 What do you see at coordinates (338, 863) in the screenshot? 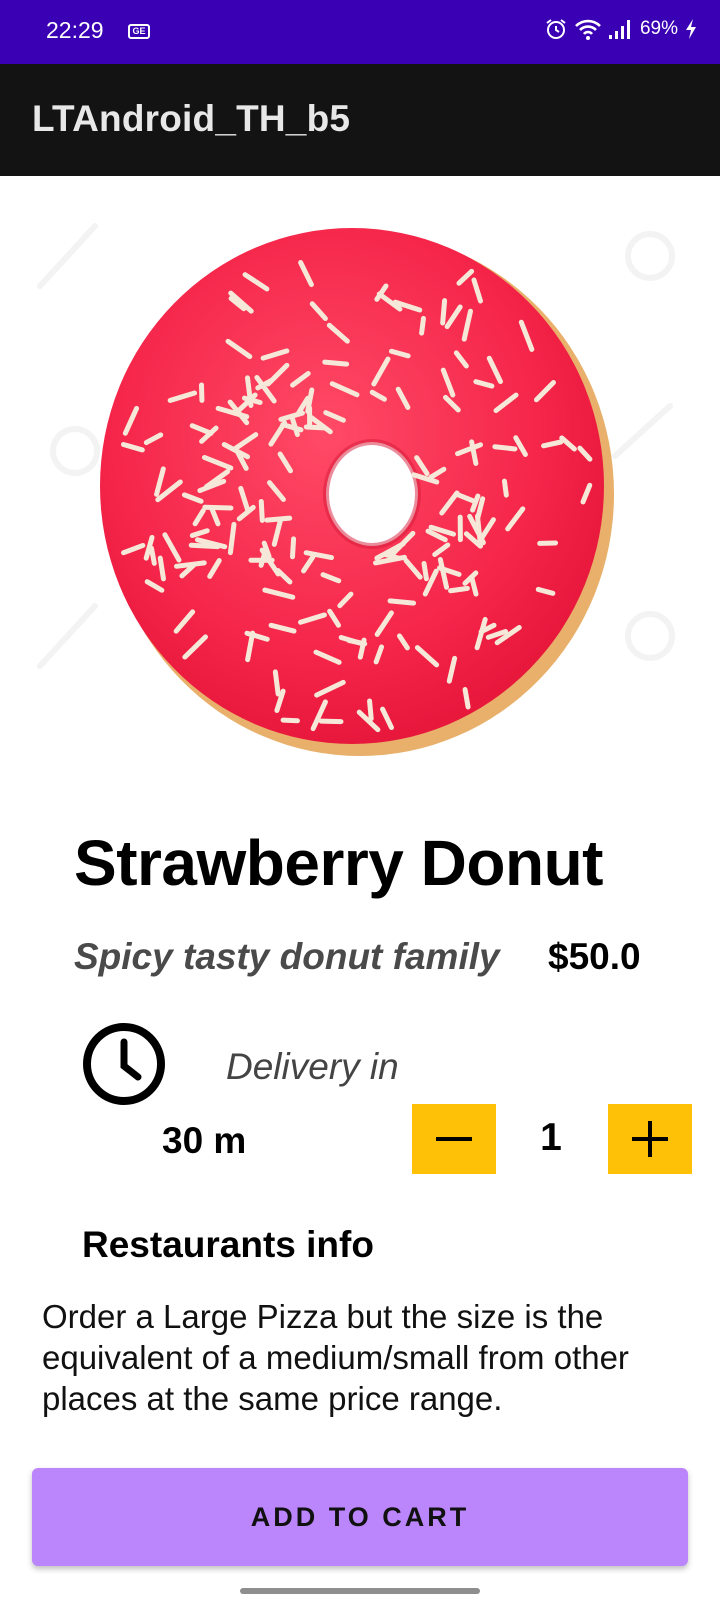
I see `product-name: Strawberry Donut` at bounding box center [338, 863].